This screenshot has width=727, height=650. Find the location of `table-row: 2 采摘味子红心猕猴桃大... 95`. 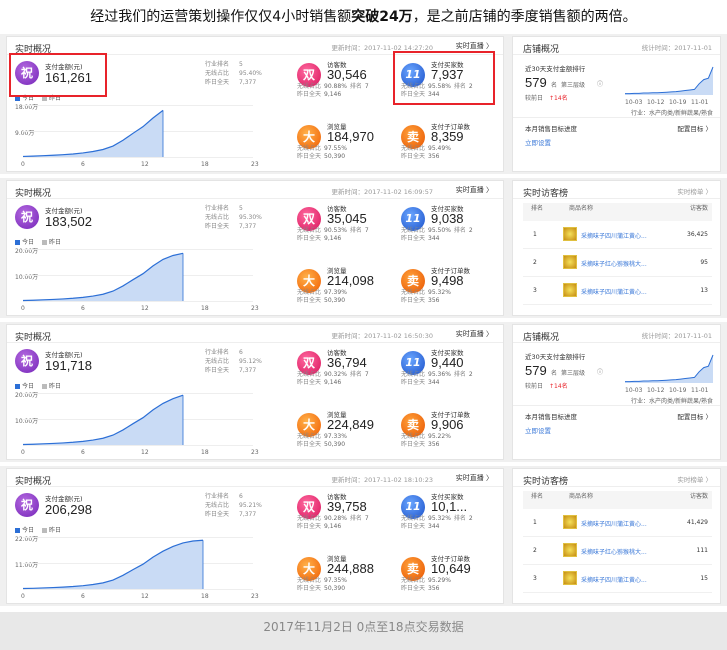

table-row: 2 采摘味子红心猕猴桃大... 95 is located at coordinates (617, 263).